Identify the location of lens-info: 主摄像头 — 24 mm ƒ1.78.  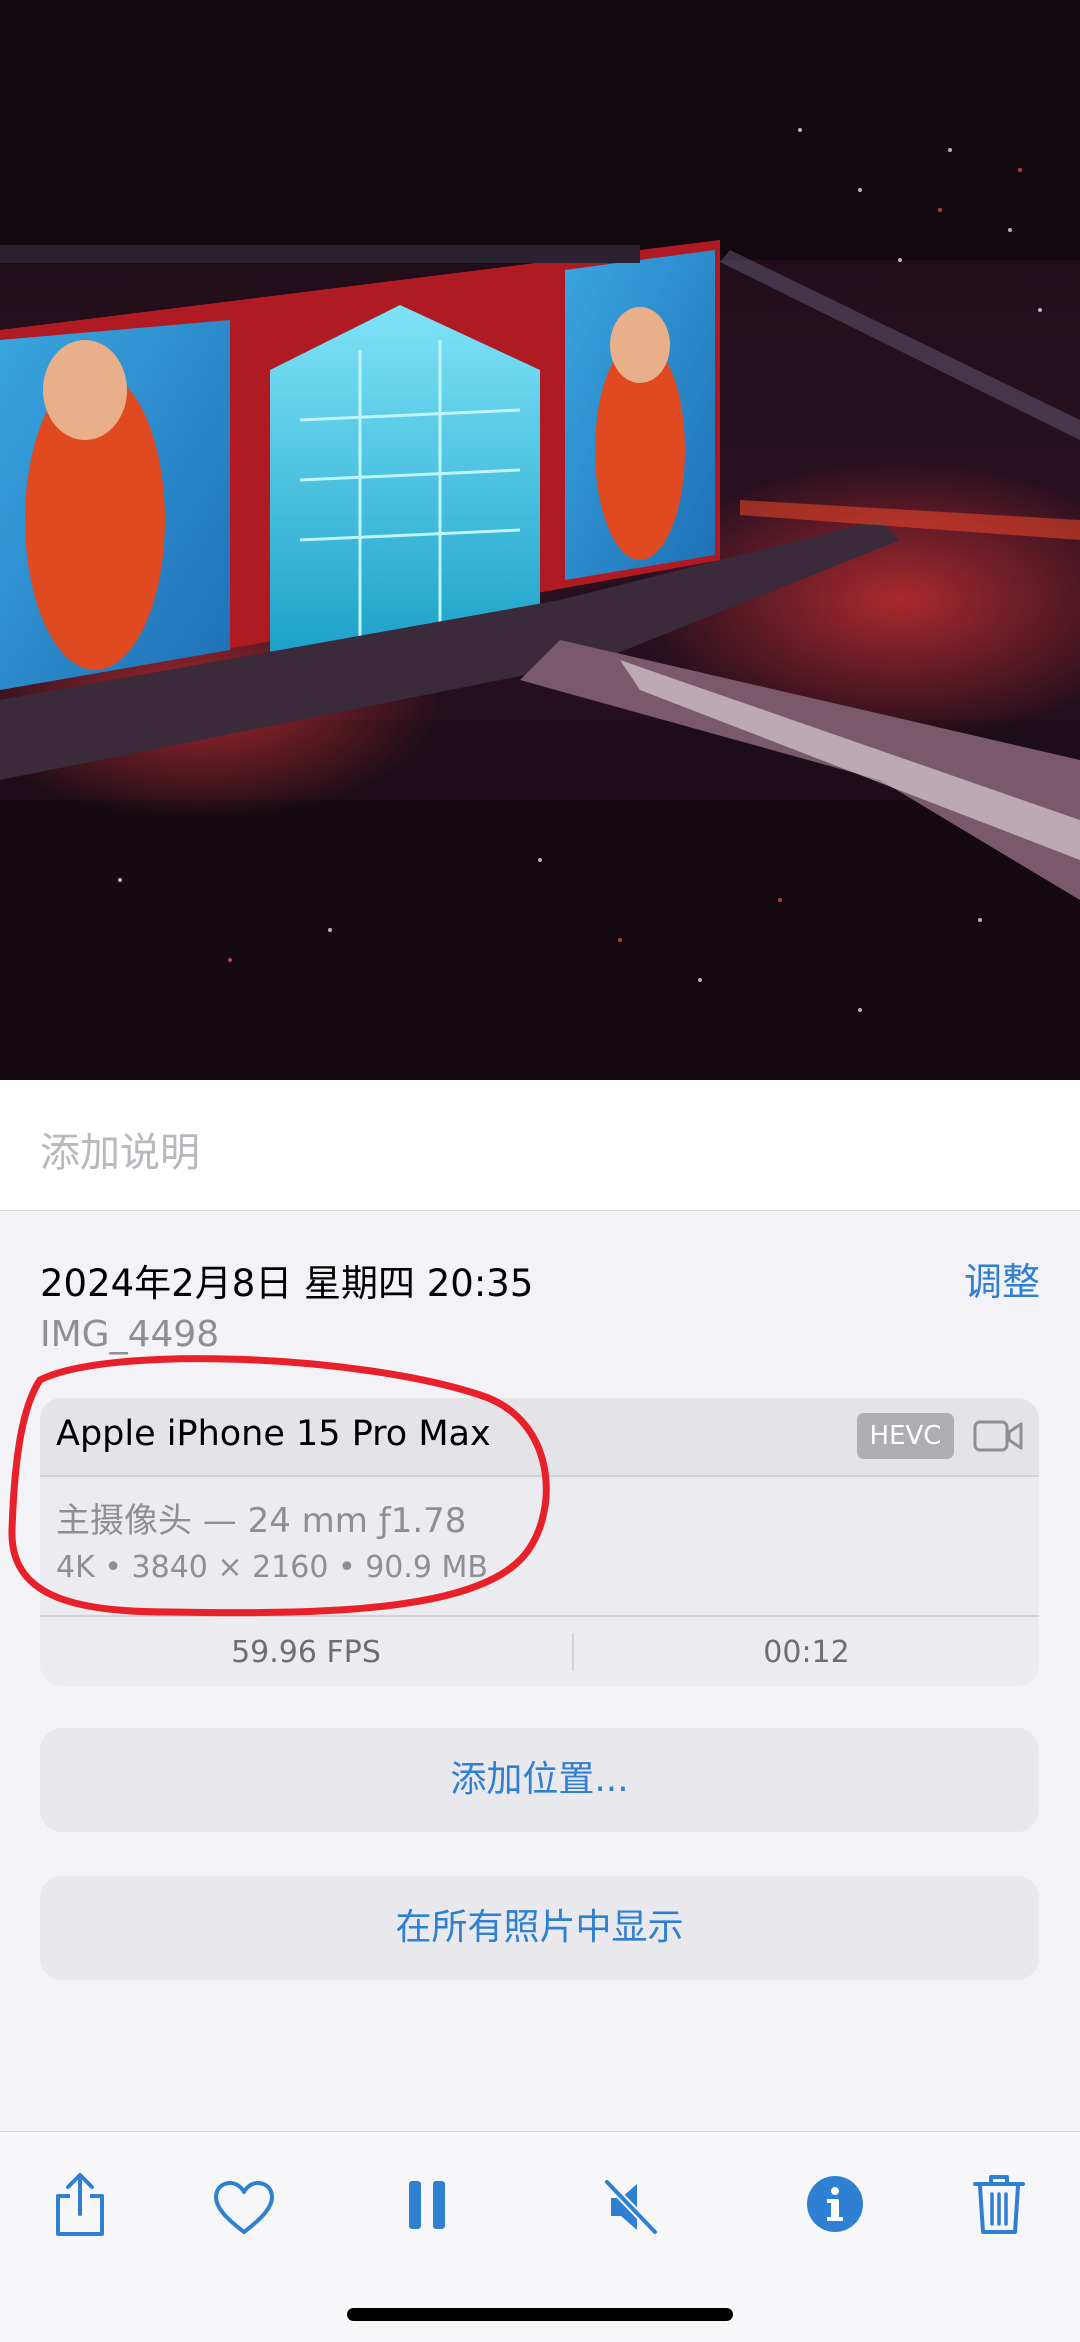
(261, 1521).